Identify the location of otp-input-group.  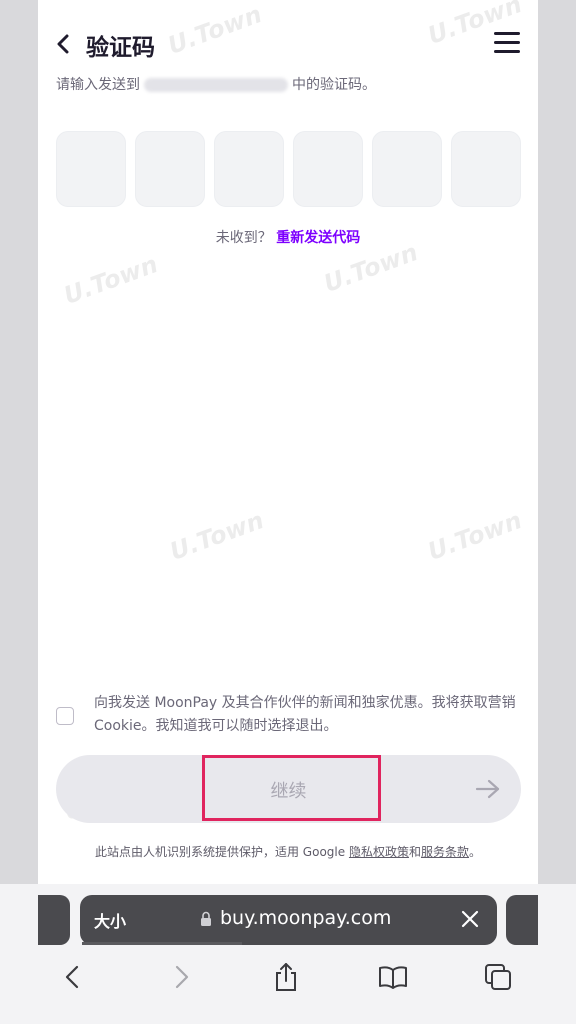
(289, 169).